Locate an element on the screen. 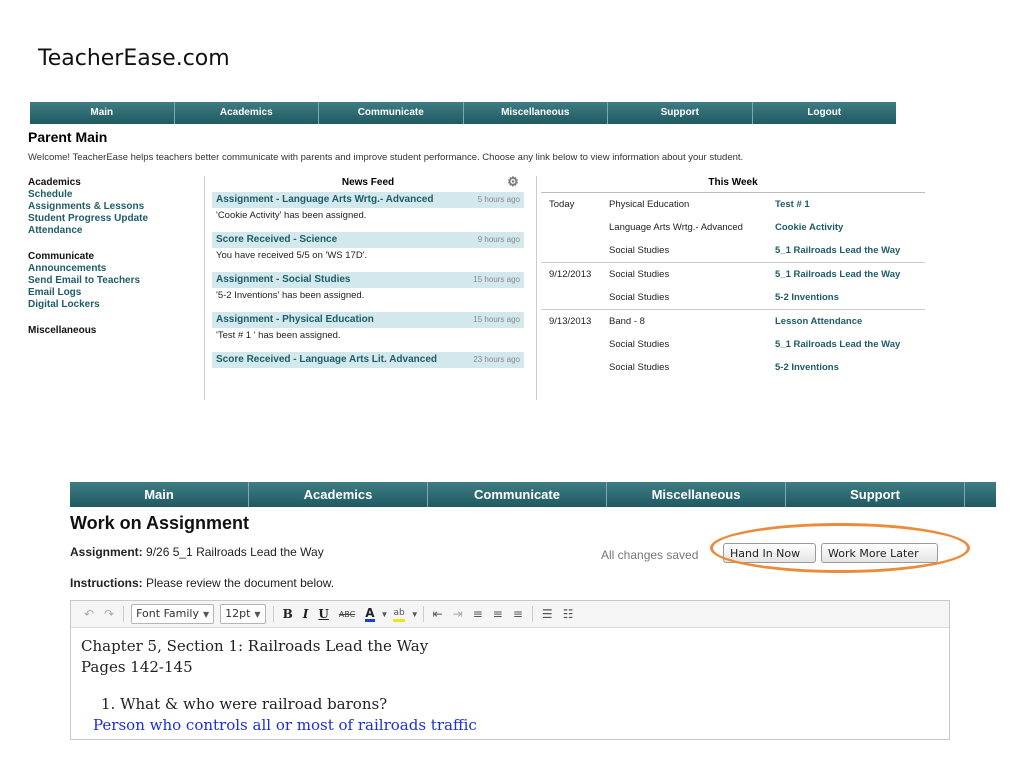  feed-item-title: Assignment - Social Studies is located at coordinates (283, 279).